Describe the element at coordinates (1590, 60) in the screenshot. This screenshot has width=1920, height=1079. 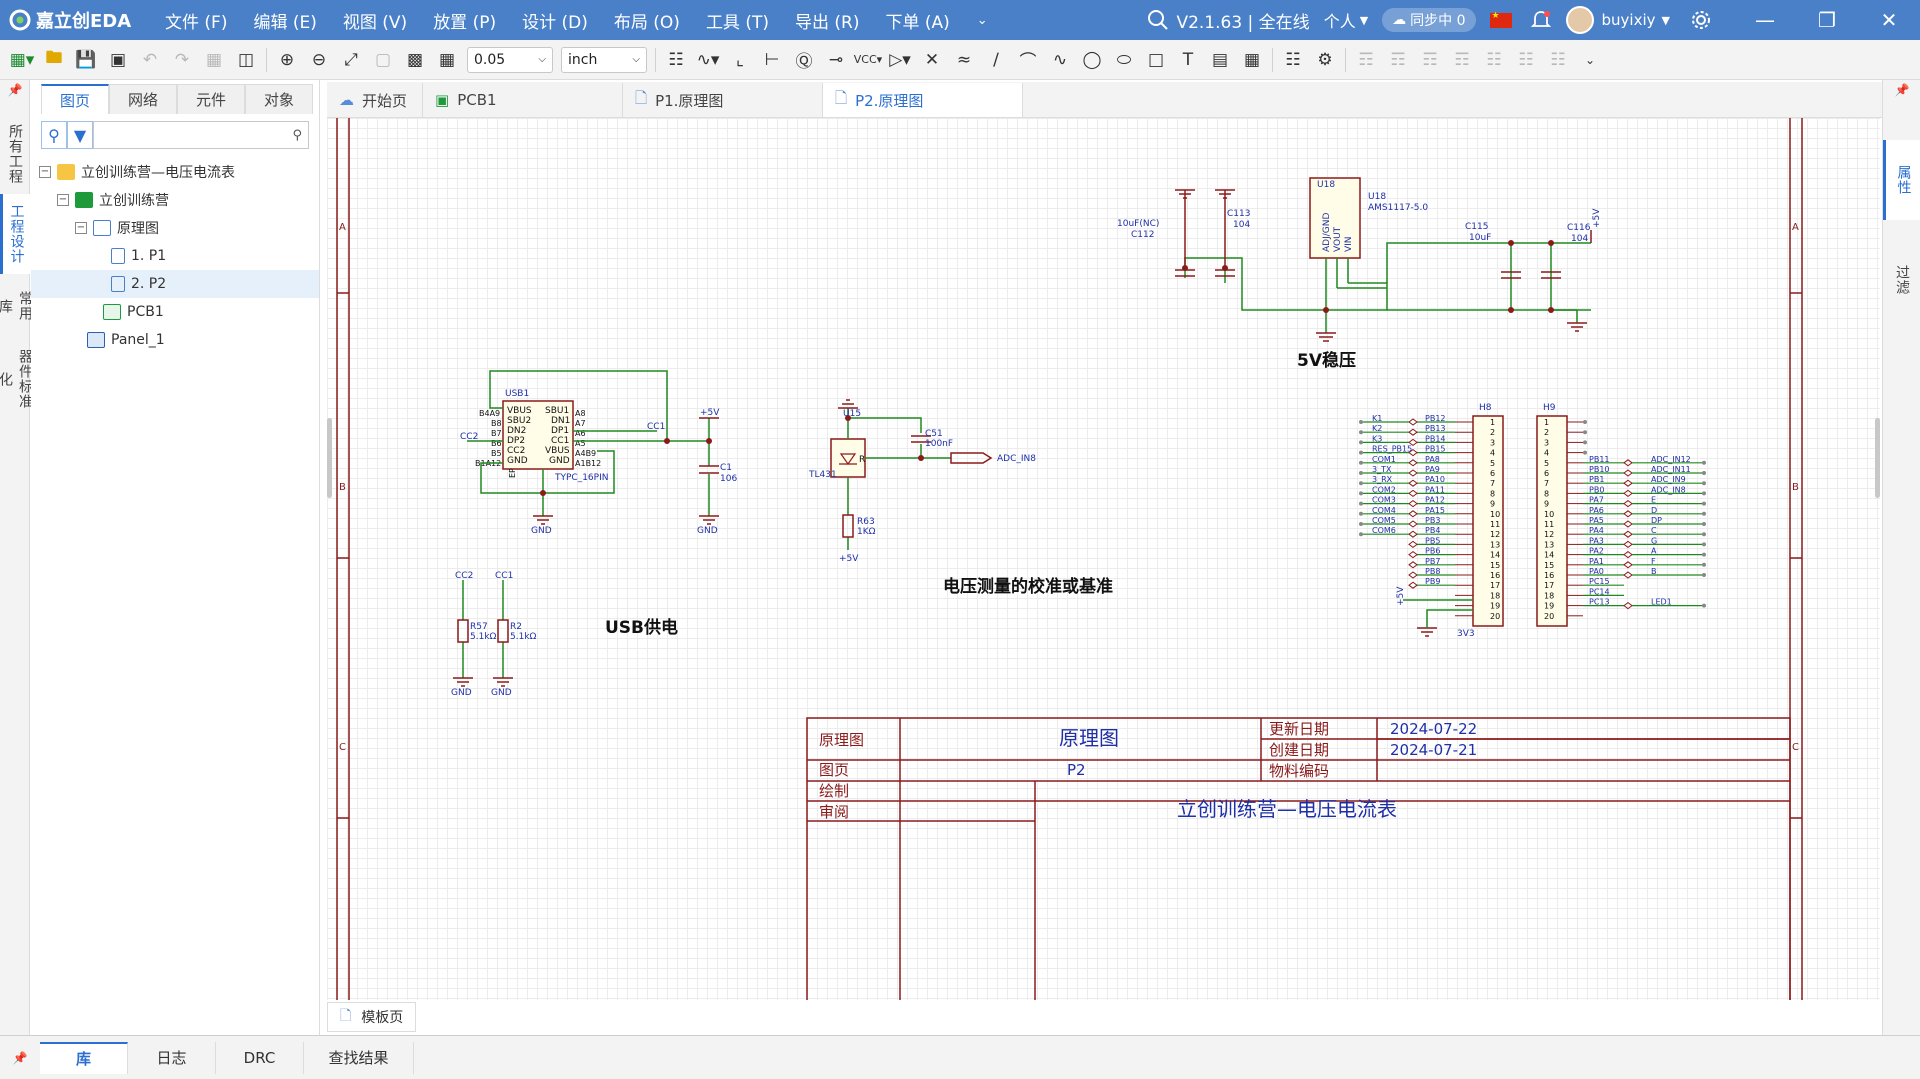
I see `toolbar-more-chevron-icon: ⌄` at that location.